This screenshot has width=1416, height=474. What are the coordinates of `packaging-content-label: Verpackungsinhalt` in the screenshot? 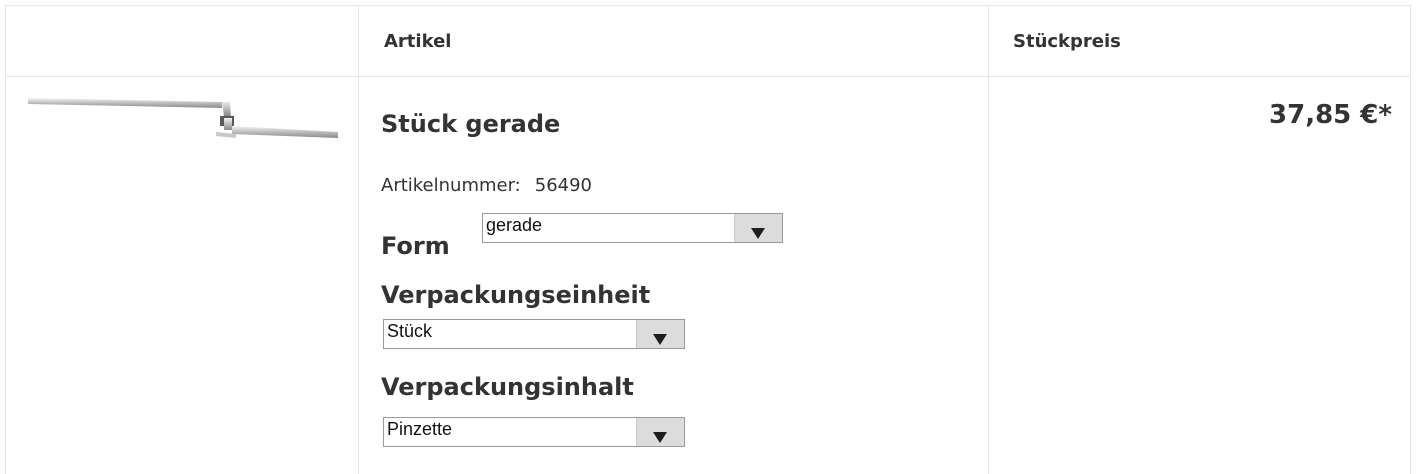 It's located at (507, 387).